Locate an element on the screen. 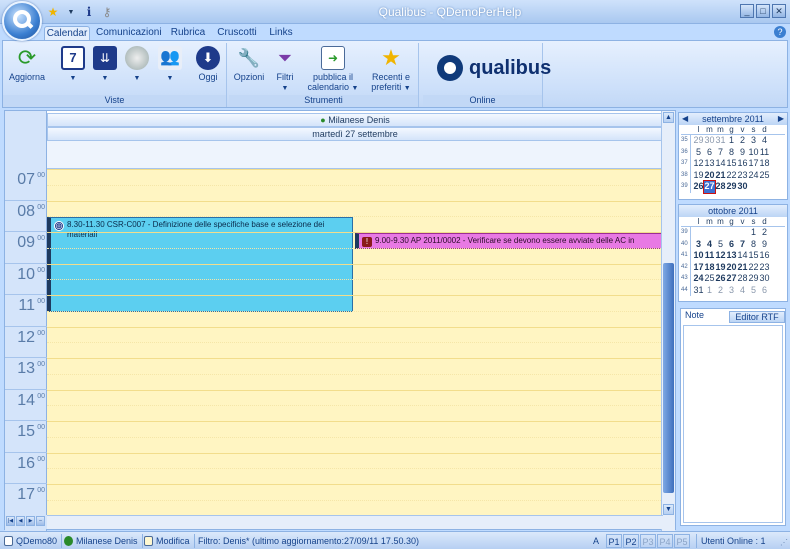  day-cell: 28 is located at coordinates (720, 187).